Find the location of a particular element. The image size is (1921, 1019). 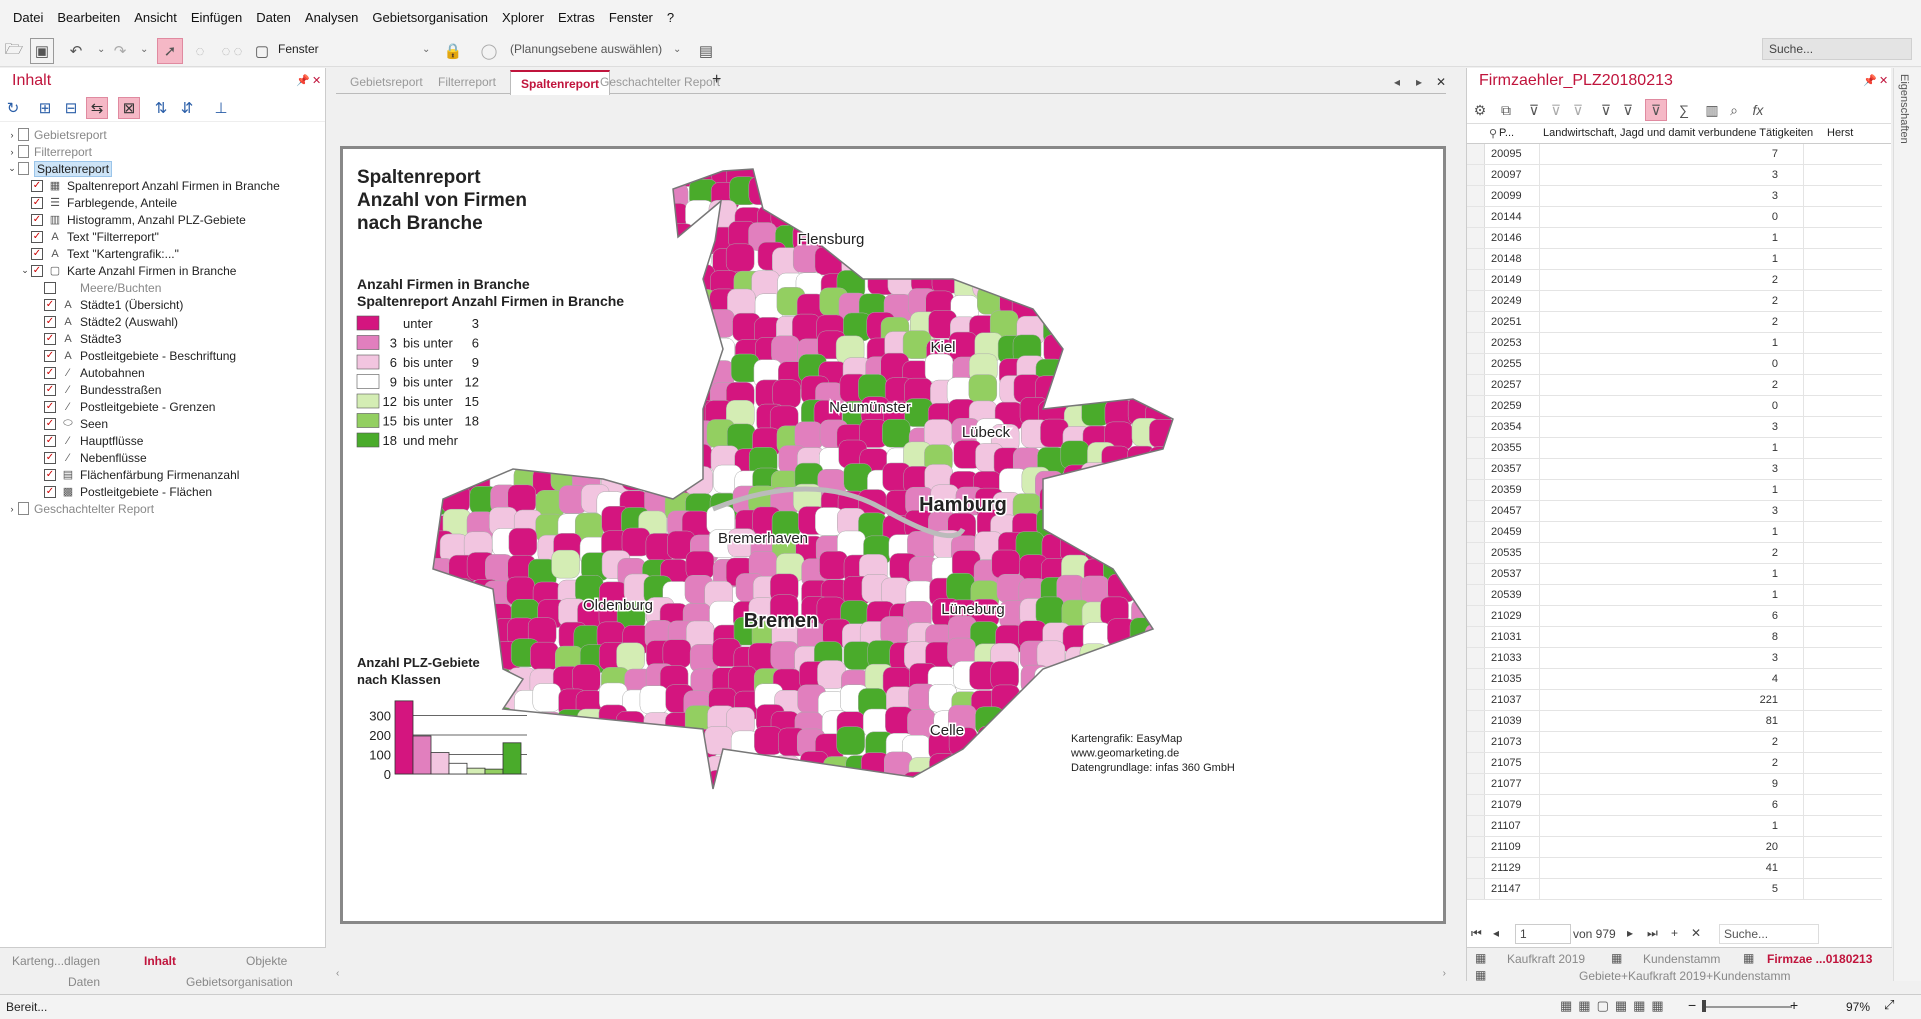

redo-icon: ↷ is located at coordinates (120, 51).